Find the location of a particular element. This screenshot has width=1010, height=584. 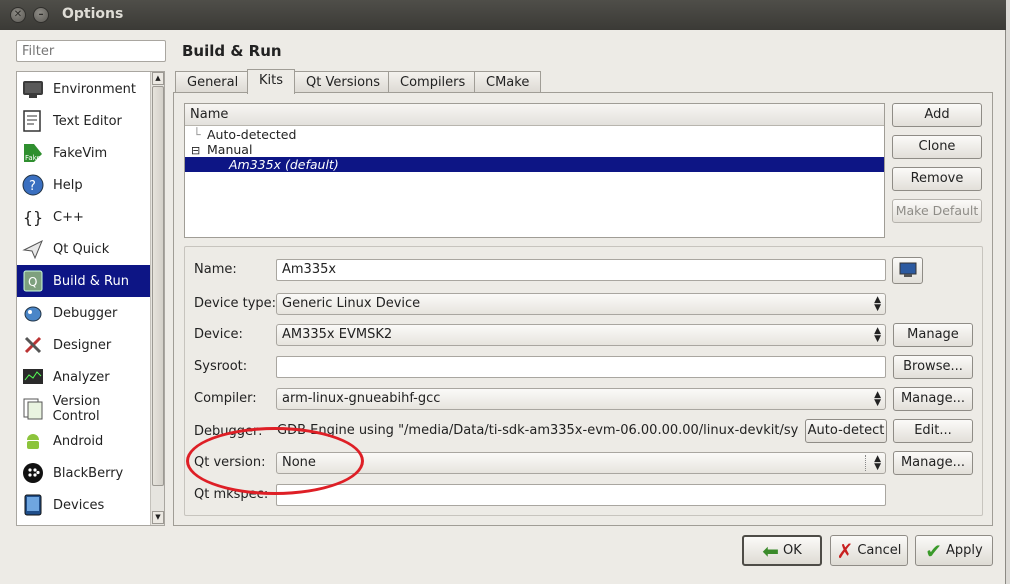

tab-general: General is located at coordinates (213, 82).